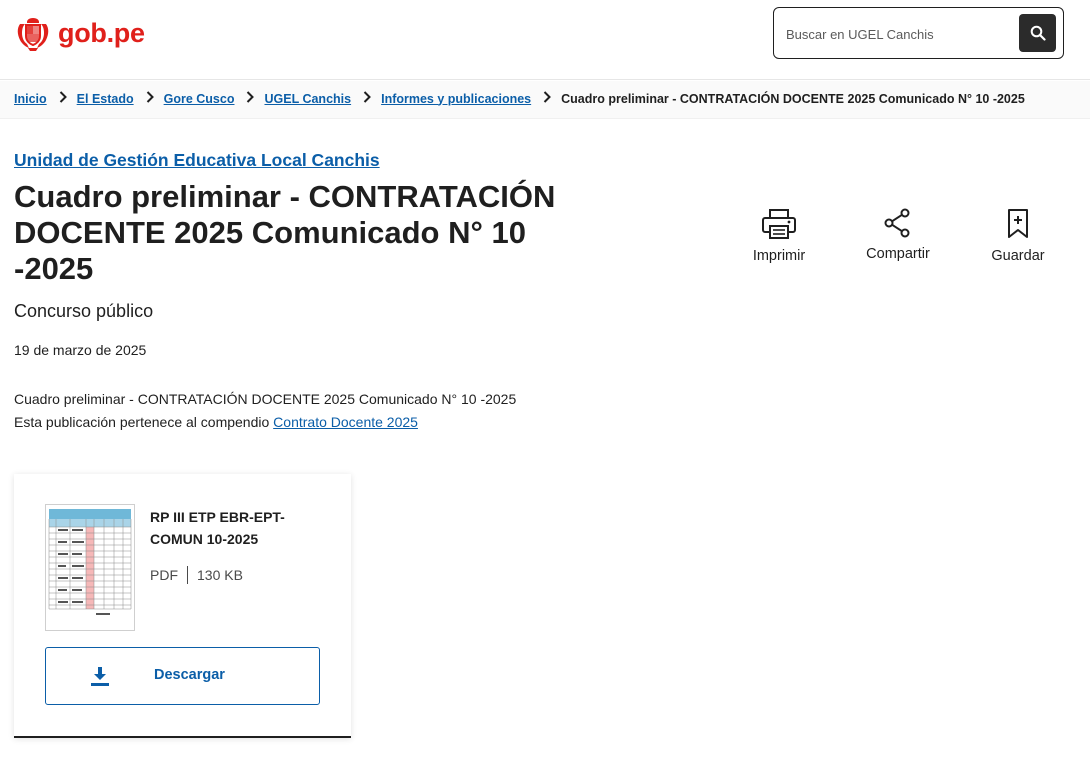 This screenshot has width=1090, height=760. I want to click on document-preview-image, so click(90, 567).